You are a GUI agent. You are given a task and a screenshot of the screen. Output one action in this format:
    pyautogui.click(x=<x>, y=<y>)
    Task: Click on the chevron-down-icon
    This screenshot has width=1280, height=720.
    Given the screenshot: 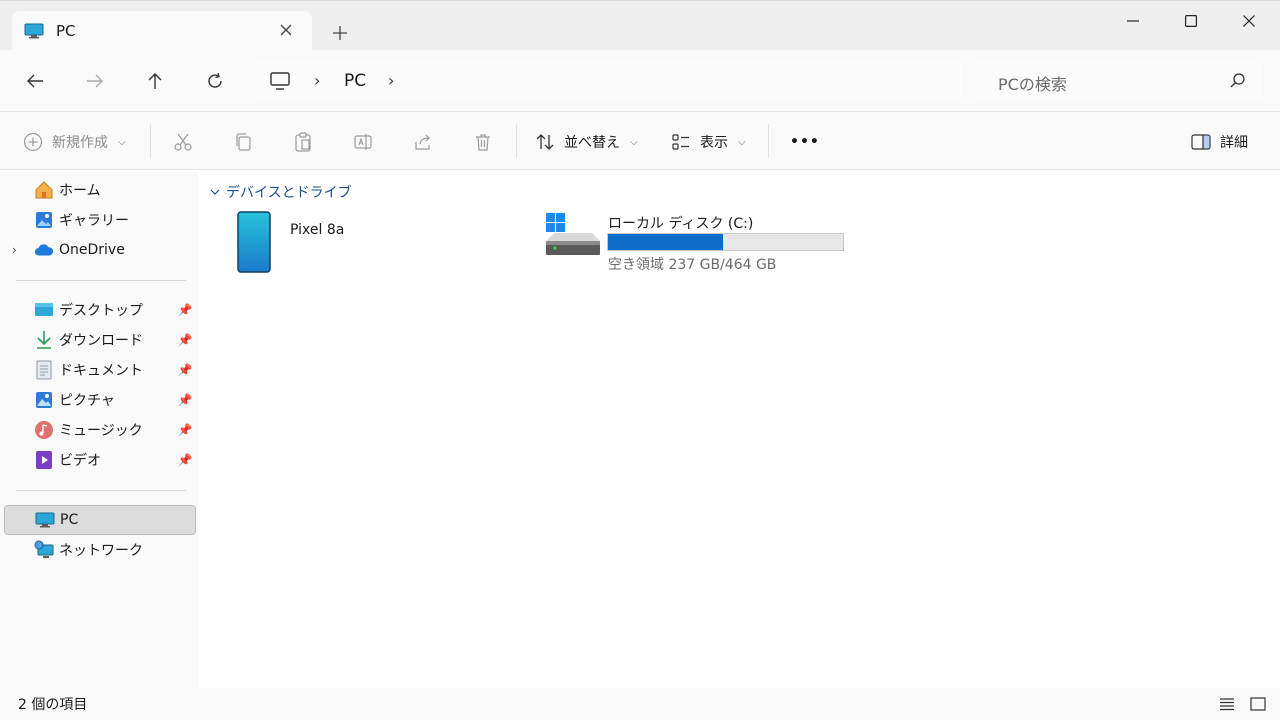 What is the action you would take?
    pyautogui.click(x=215, y=192)
    